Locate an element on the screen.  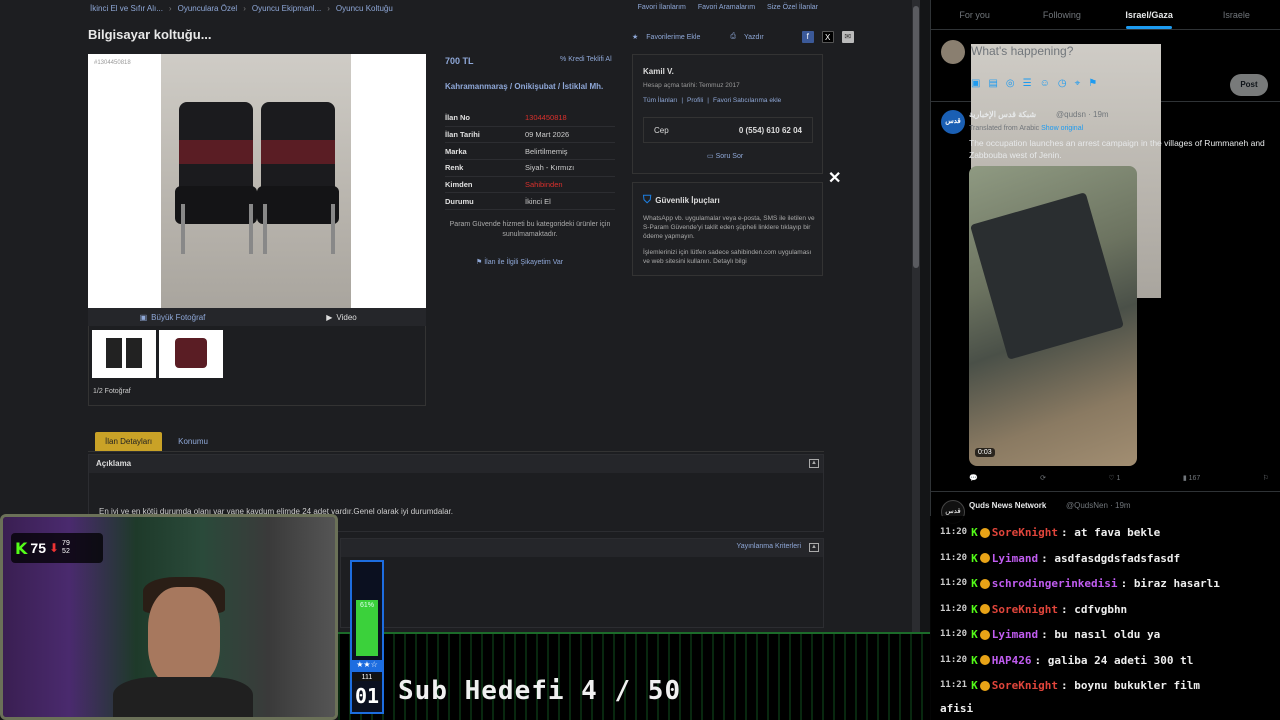
tab-israel-gaza: Israel/Gaza is located at coordinates (1149, 14).